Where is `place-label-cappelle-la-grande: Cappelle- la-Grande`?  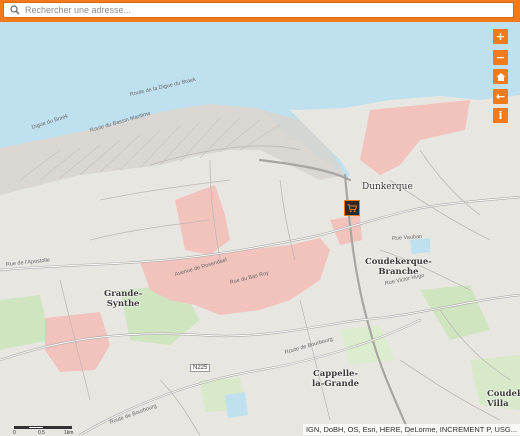 place-label-cappelle-la-grande: Cappelle- la-Grande is located at coordinates (336, 379).